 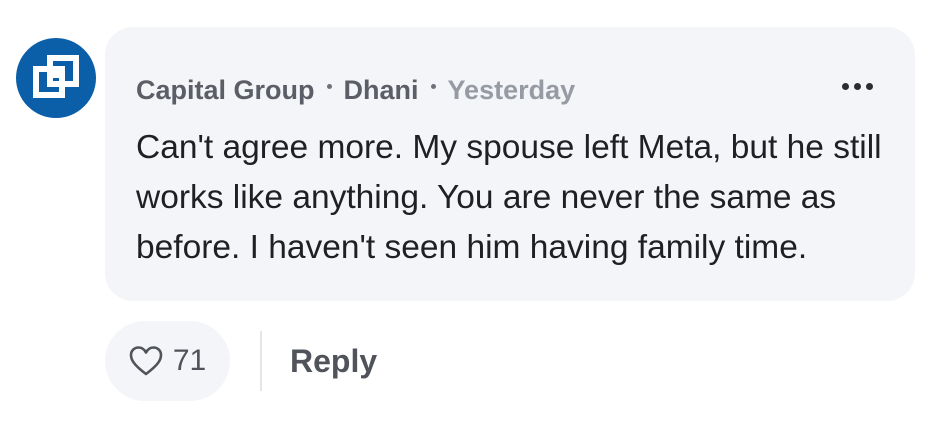 I want to click on author-name: Dhani, so click(x=381, y=90).